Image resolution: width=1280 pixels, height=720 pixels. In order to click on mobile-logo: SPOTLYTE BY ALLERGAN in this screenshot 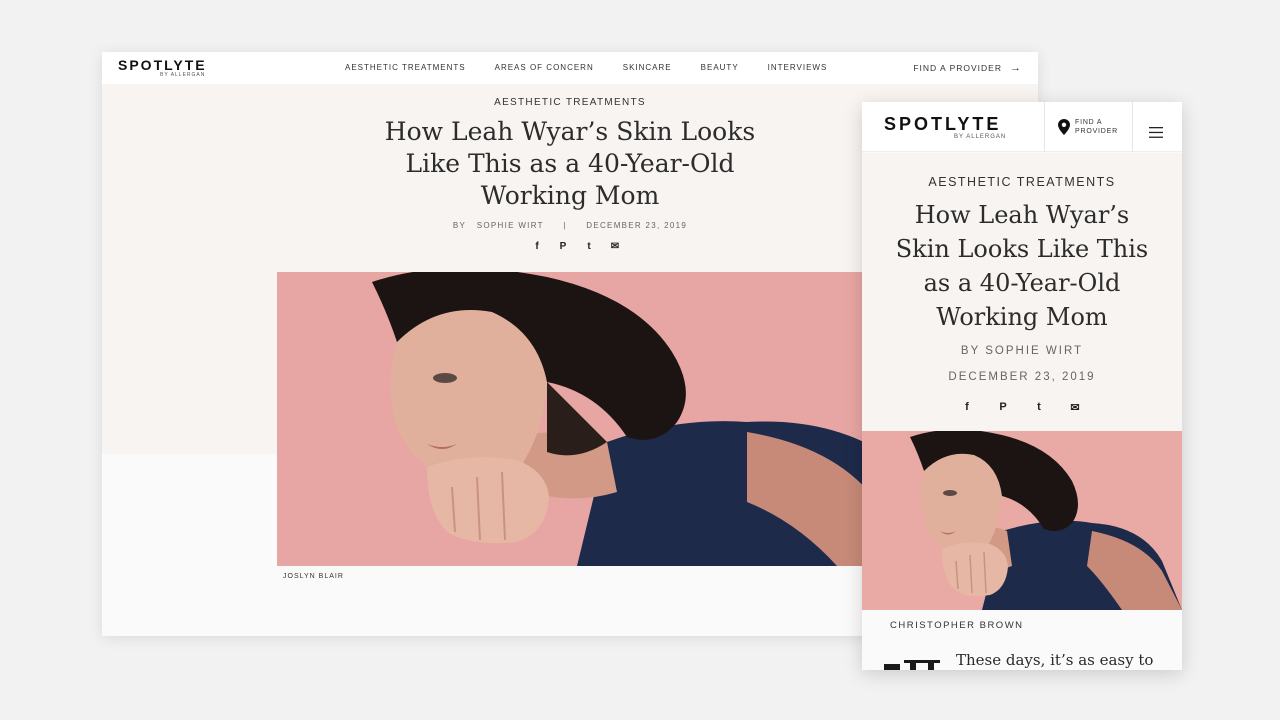, I will do `click(945, 128)`.